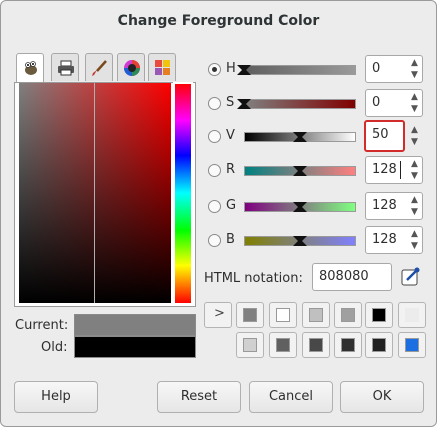  What do you see at coordinates (135, 325) in the screenshot?
I see `current-color-swatch` at bounding box center [135, 325].